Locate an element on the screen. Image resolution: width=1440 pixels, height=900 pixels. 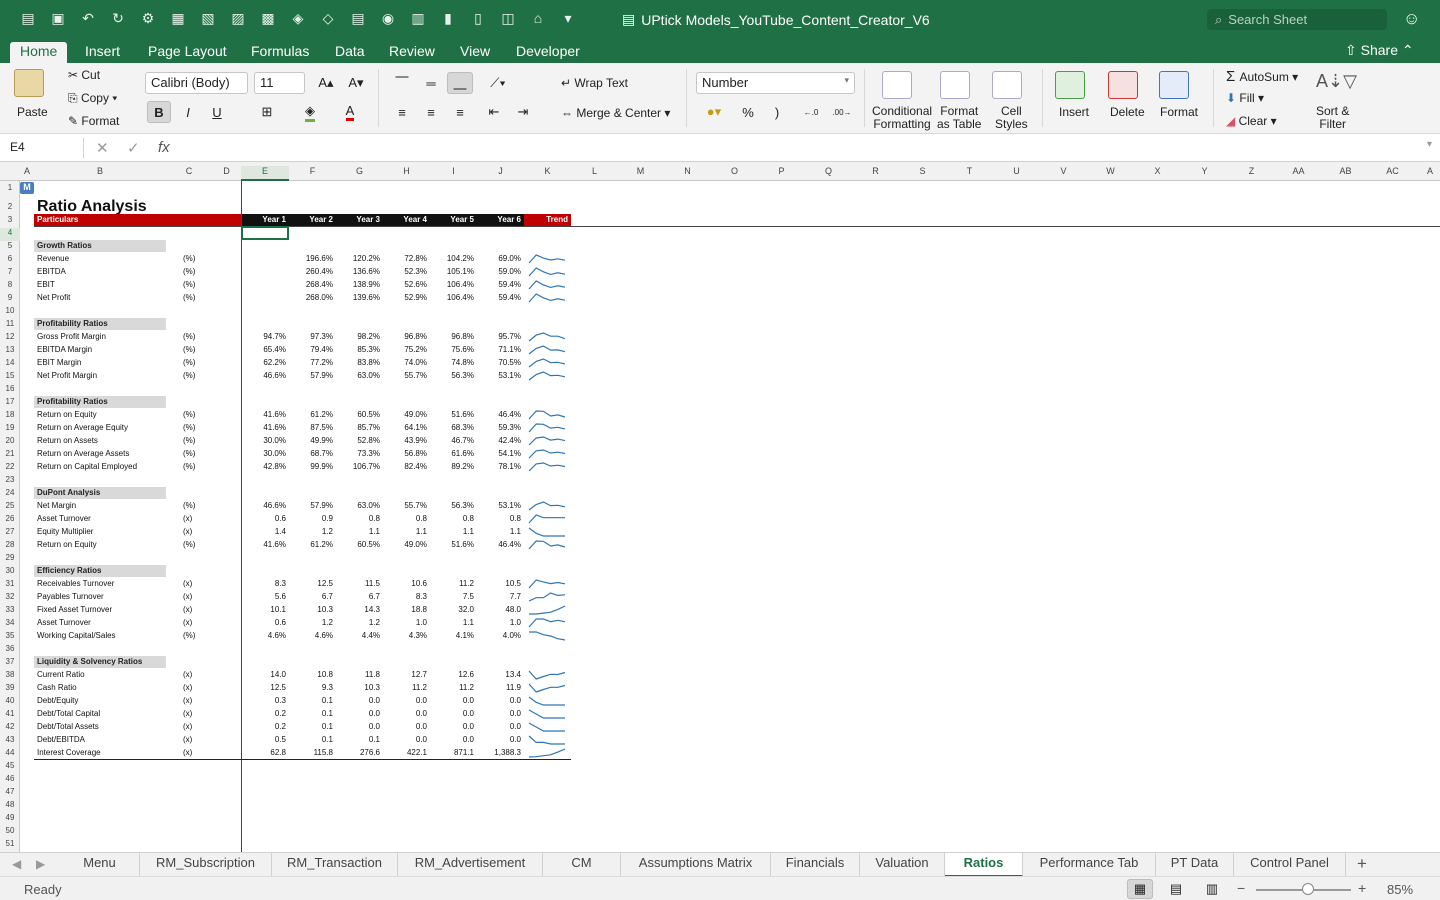
scroll-tabs-left-icon: ◀ is located at coordinates (16, 864).